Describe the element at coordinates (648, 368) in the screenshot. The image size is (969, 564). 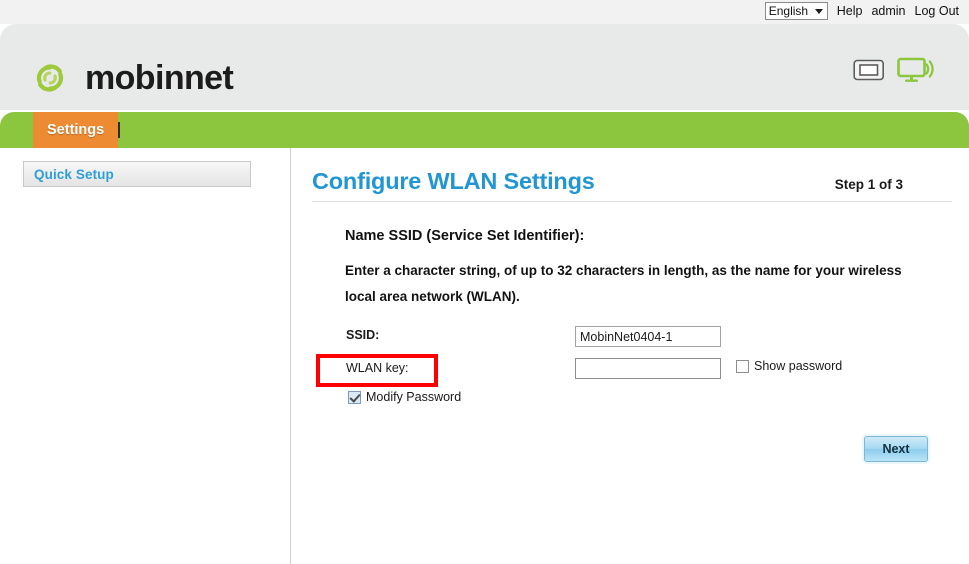
I see `wlan-key-input` at that location.